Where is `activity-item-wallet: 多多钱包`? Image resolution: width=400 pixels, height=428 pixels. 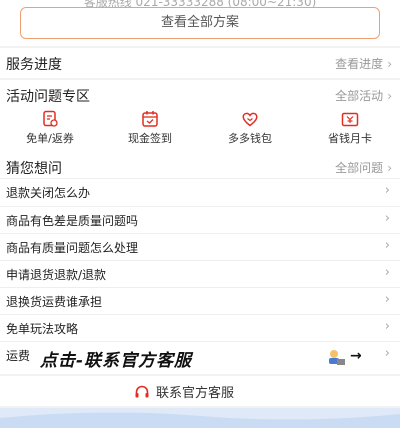
activity-item-wallet: 多多钱包 is located at coordinates (250, 134).